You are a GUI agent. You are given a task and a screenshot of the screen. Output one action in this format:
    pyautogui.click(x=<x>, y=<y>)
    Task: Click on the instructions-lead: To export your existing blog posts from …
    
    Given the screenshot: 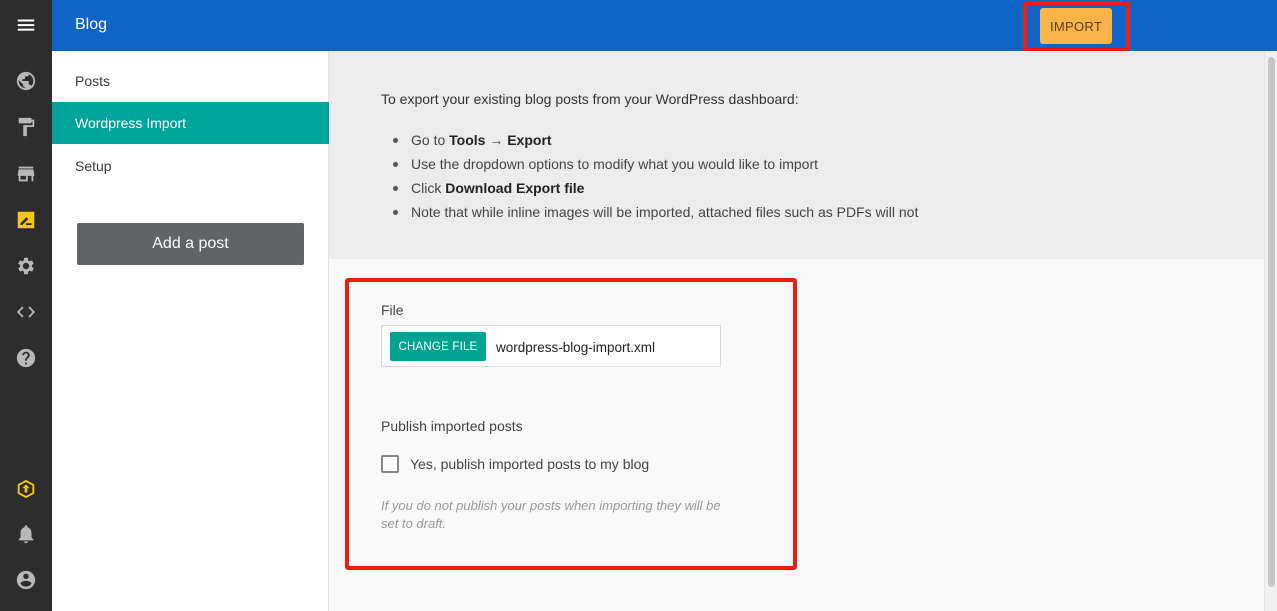 What is the action you would take?
    pyautogui.click(x=590, y=99)
    